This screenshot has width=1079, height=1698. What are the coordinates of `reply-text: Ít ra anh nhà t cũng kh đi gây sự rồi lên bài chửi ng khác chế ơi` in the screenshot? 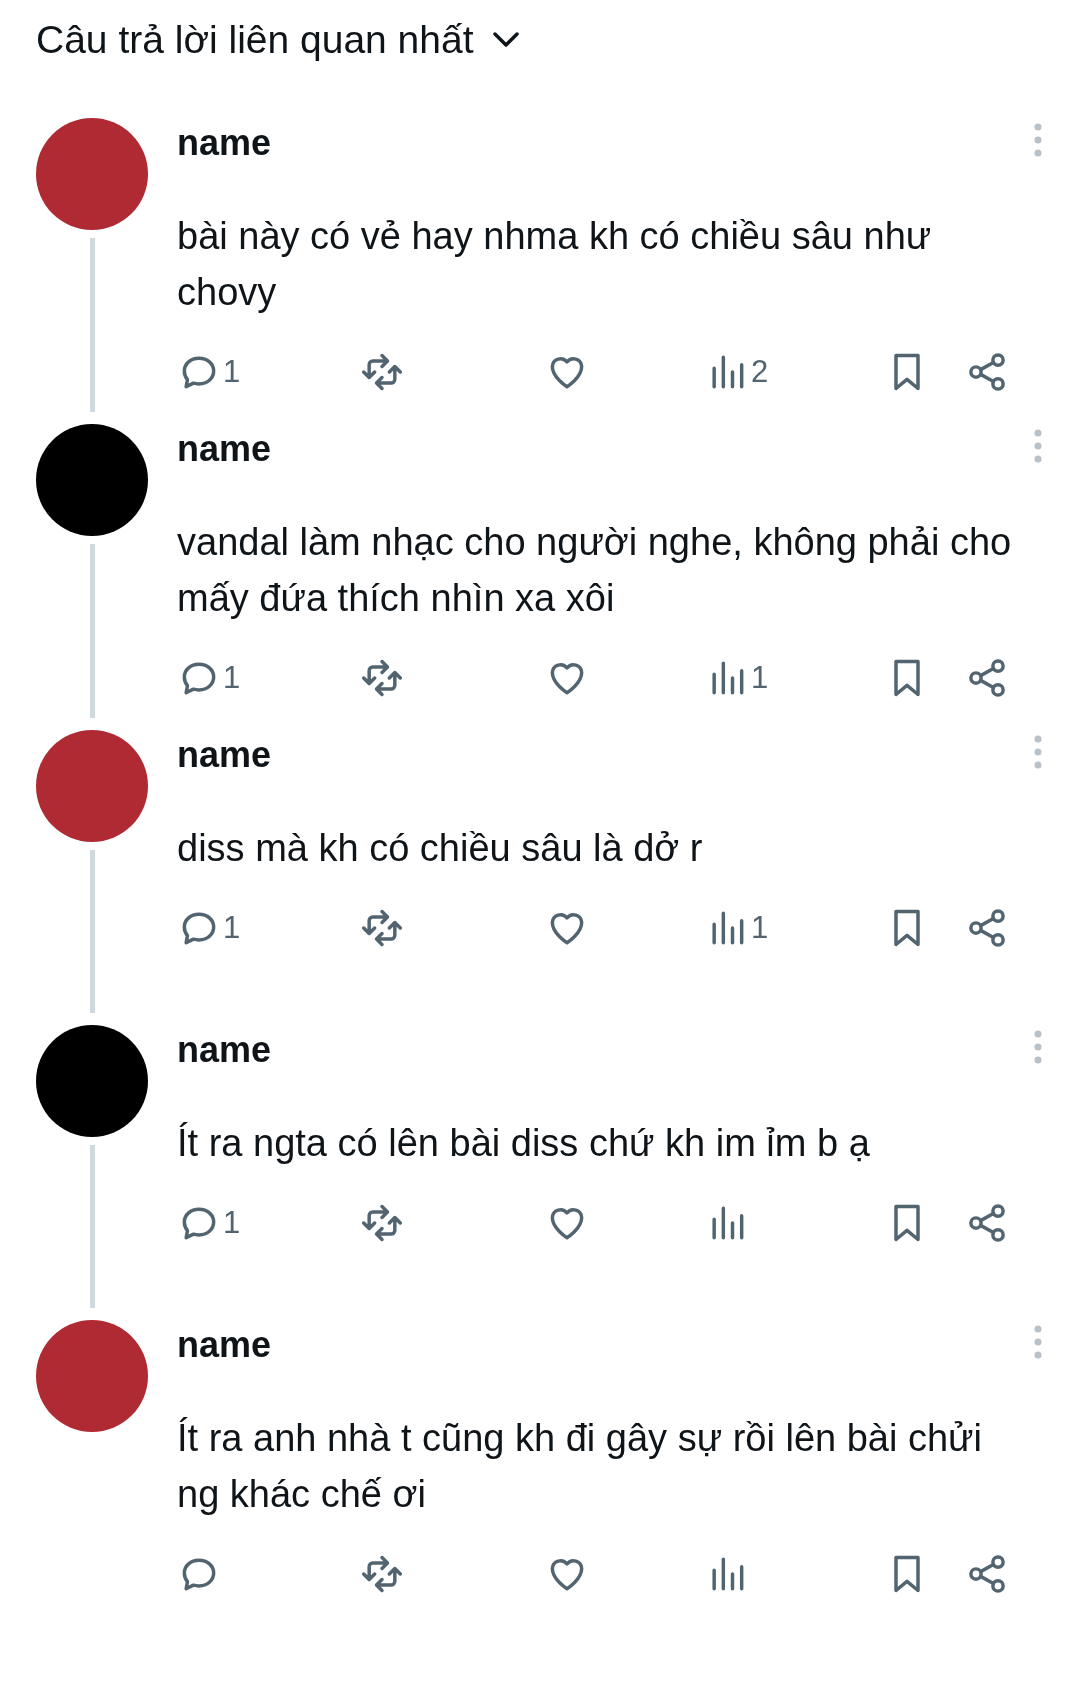 It's located at (580, 1466).